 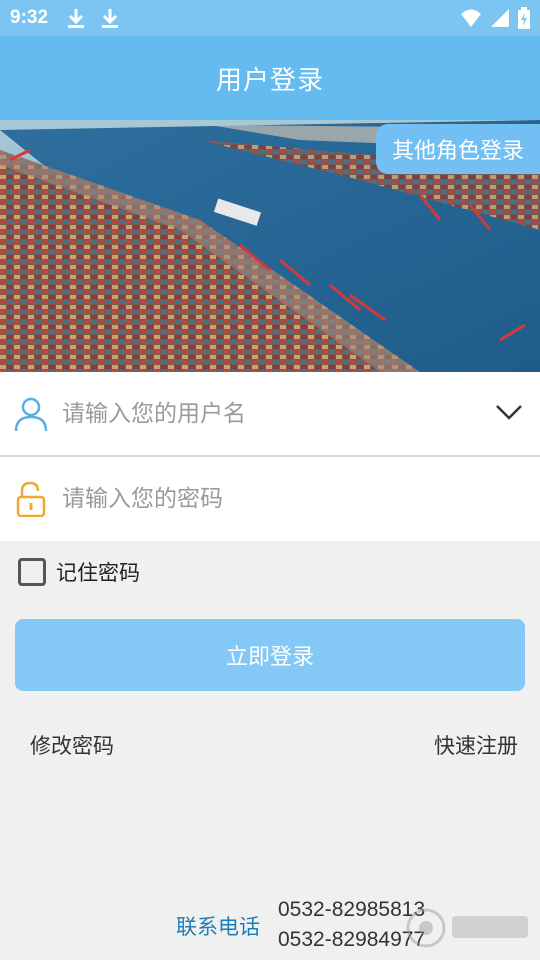 I want to click on battery-icon, so click(x=524, y=18).